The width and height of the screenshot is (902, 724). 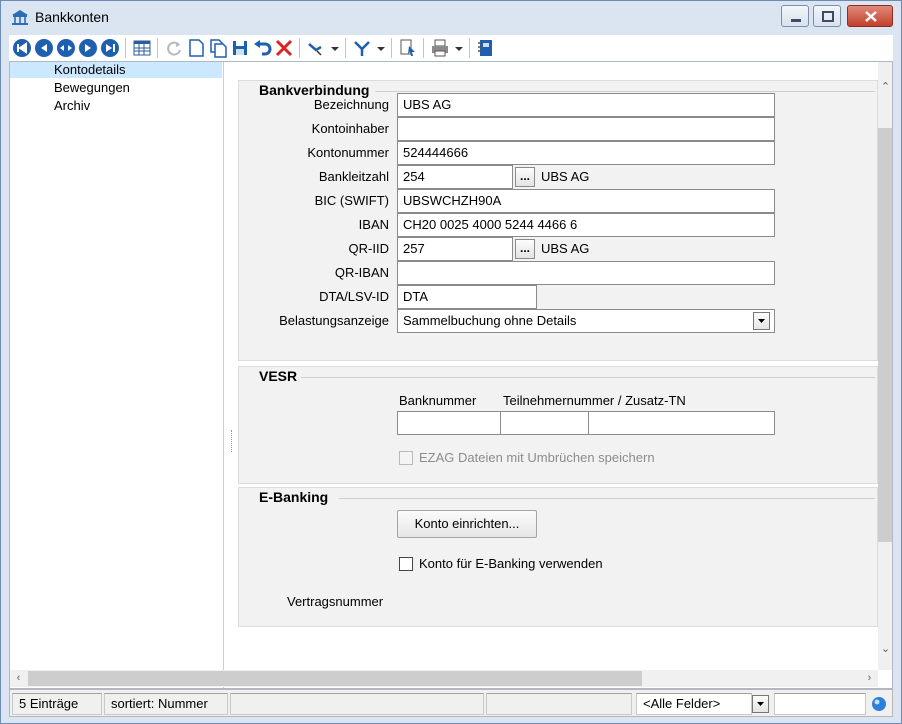 What do you see at coordinates (335, 678) in the screenshot?
I see `horizontal-scroll-thumb` at bounding box center [335, 678].